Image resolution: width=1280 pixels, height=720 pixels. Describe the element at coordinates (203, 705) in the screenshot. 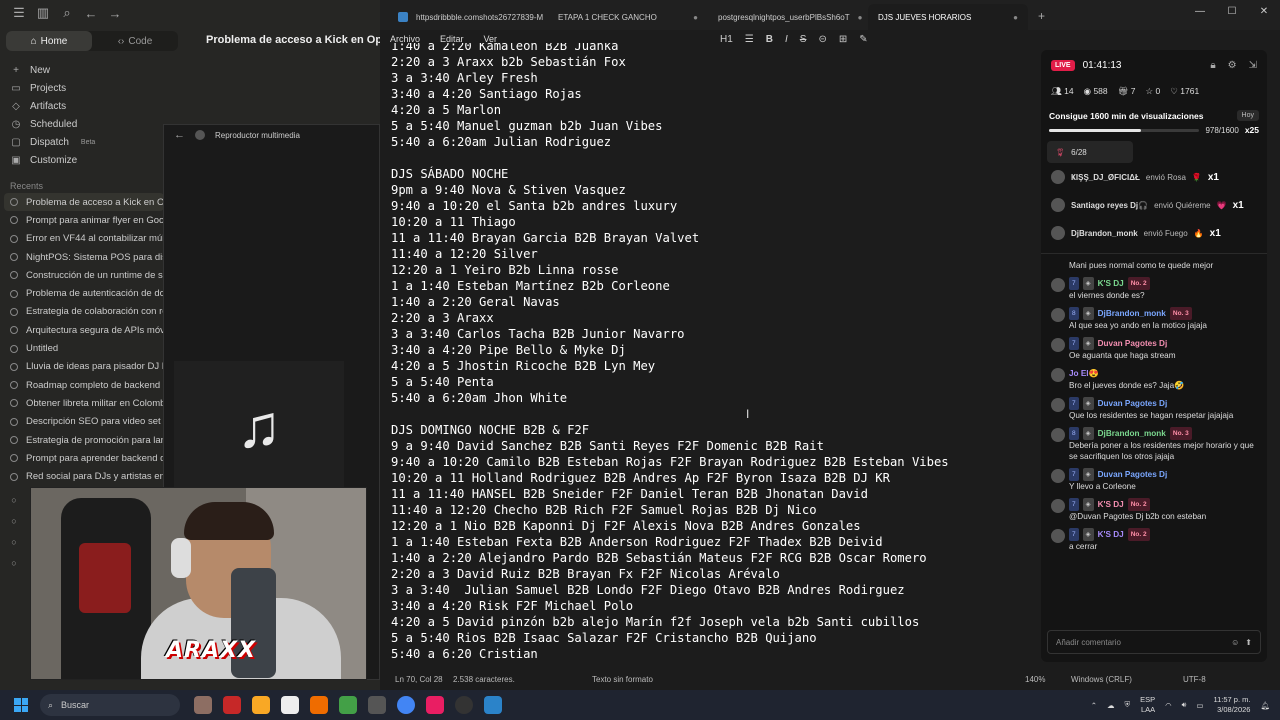

I see `app-icon-files` at that location.